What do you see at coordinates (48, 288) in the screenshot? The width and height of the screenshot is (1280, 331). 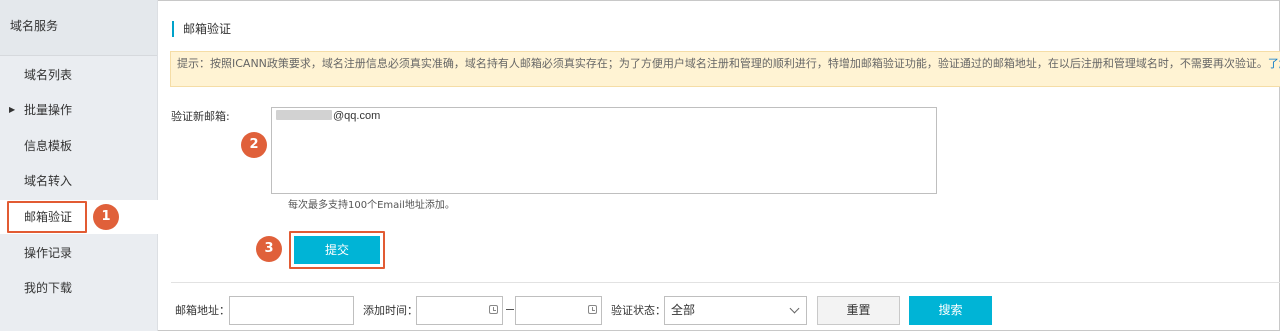 I see `sidebar-item-label: 我的下载` at bounding box center [48, 288].